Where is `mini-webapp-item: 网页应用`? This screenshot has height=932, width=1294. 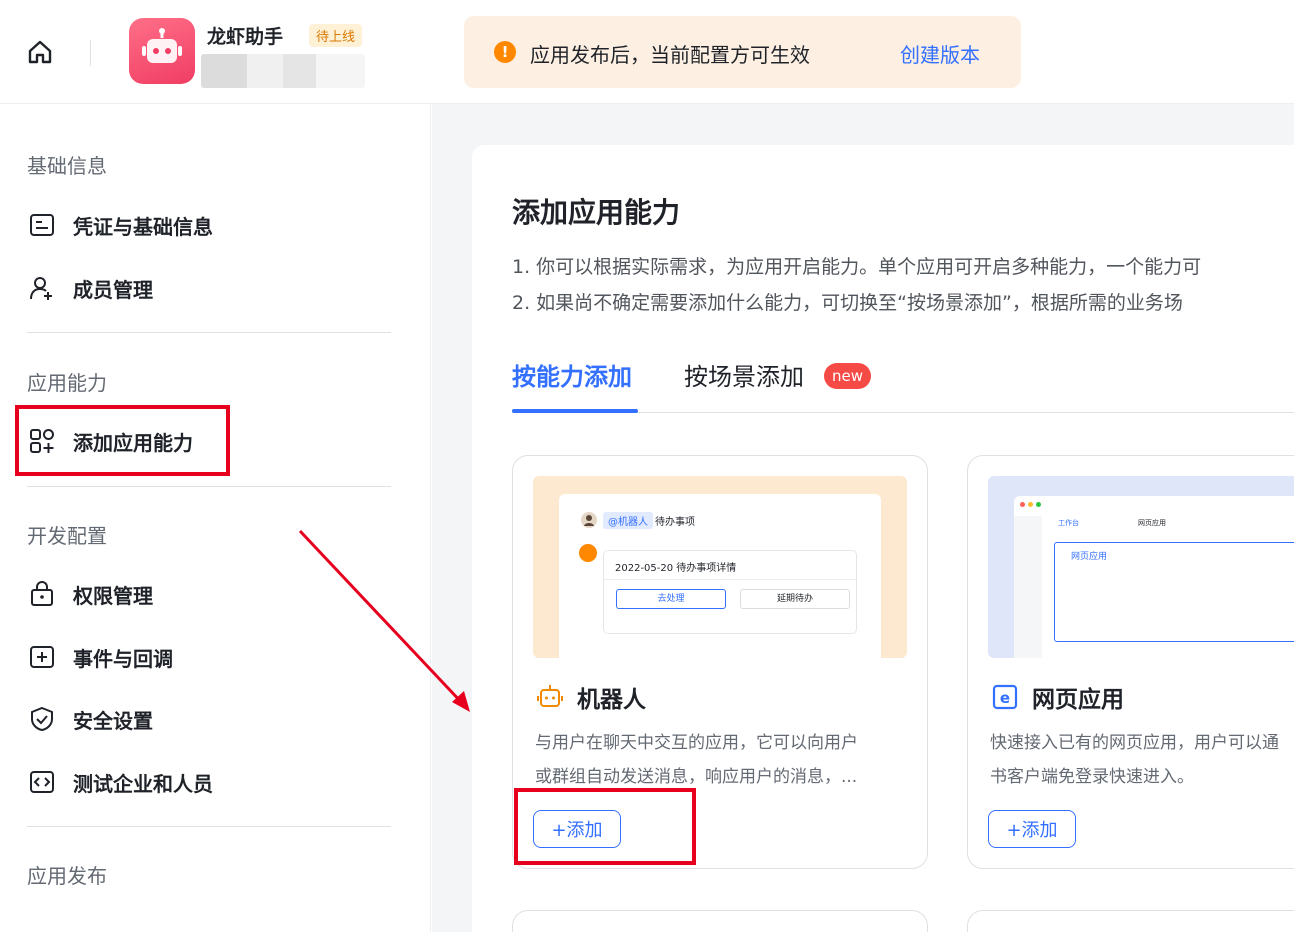 mini-webapp-item: 网页应用 is located at coordinates (1089, 557).